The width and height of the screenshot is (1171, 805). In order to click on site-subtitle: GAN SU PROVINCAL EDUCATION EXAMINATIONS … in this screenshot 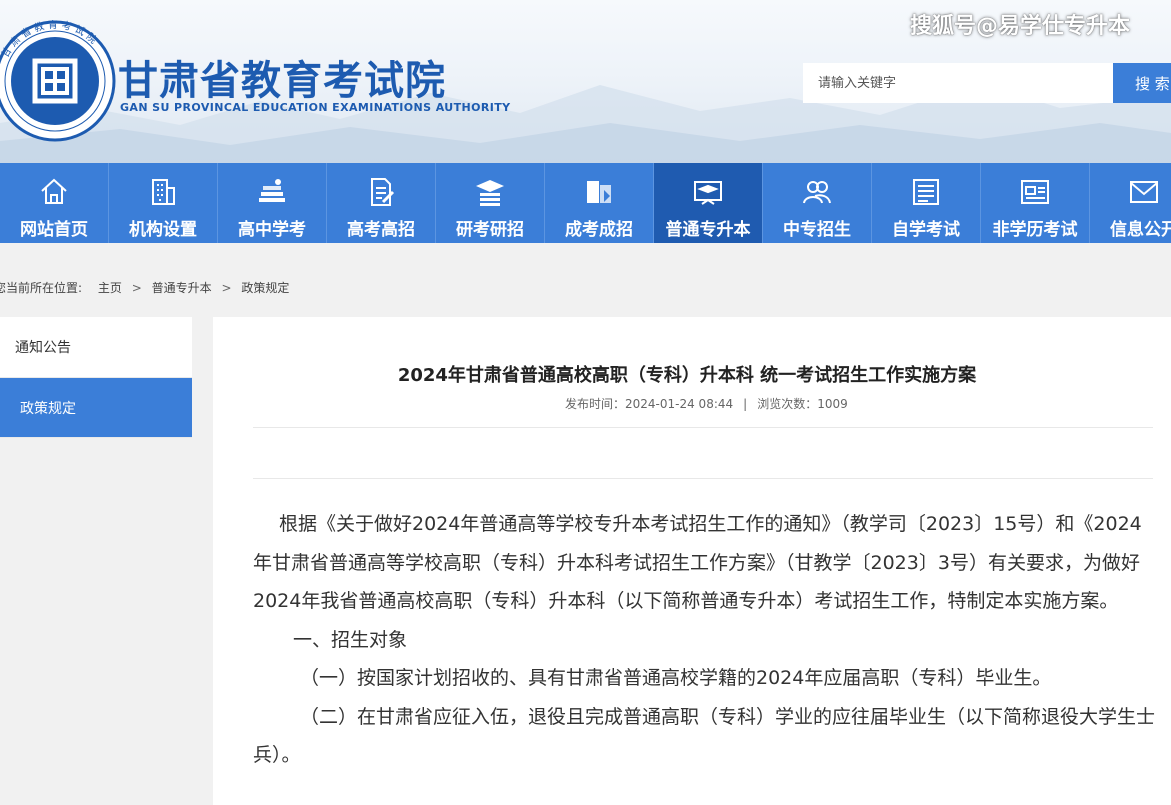, I will do `click(315, 107)`.